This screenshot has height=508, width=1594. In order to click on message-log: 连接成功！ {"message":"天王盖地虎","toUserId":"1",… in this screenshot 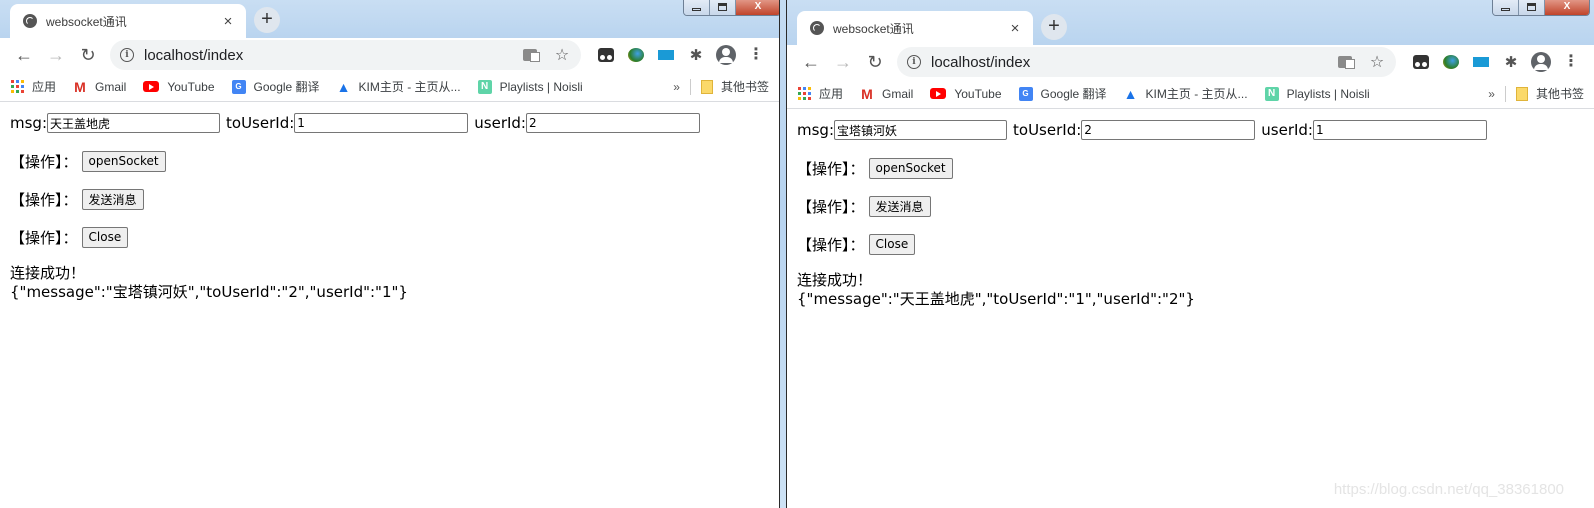, I will do `click(1190, 290)`.